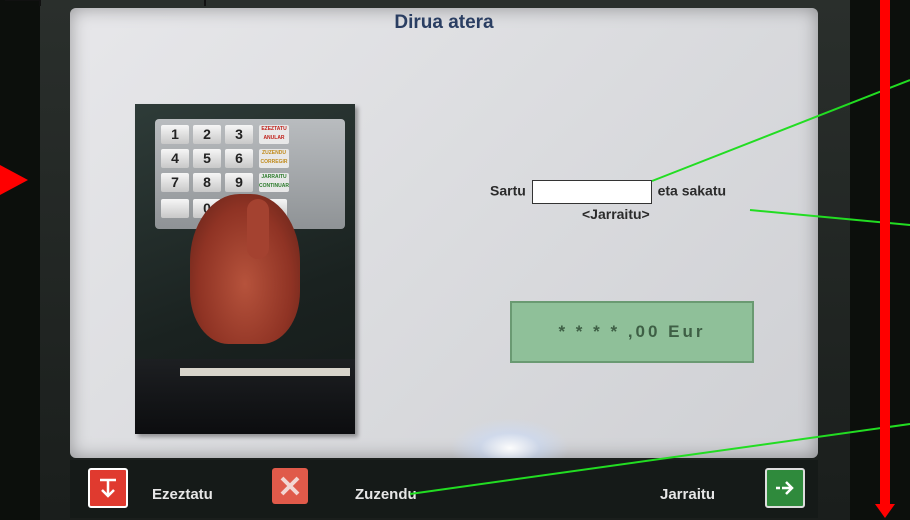 This screenshot has height=520, width=910. What do you see at coordinates (659, 459) in the screenshot?
I see `callout-line-bottom` at bounding box center [659, 459].